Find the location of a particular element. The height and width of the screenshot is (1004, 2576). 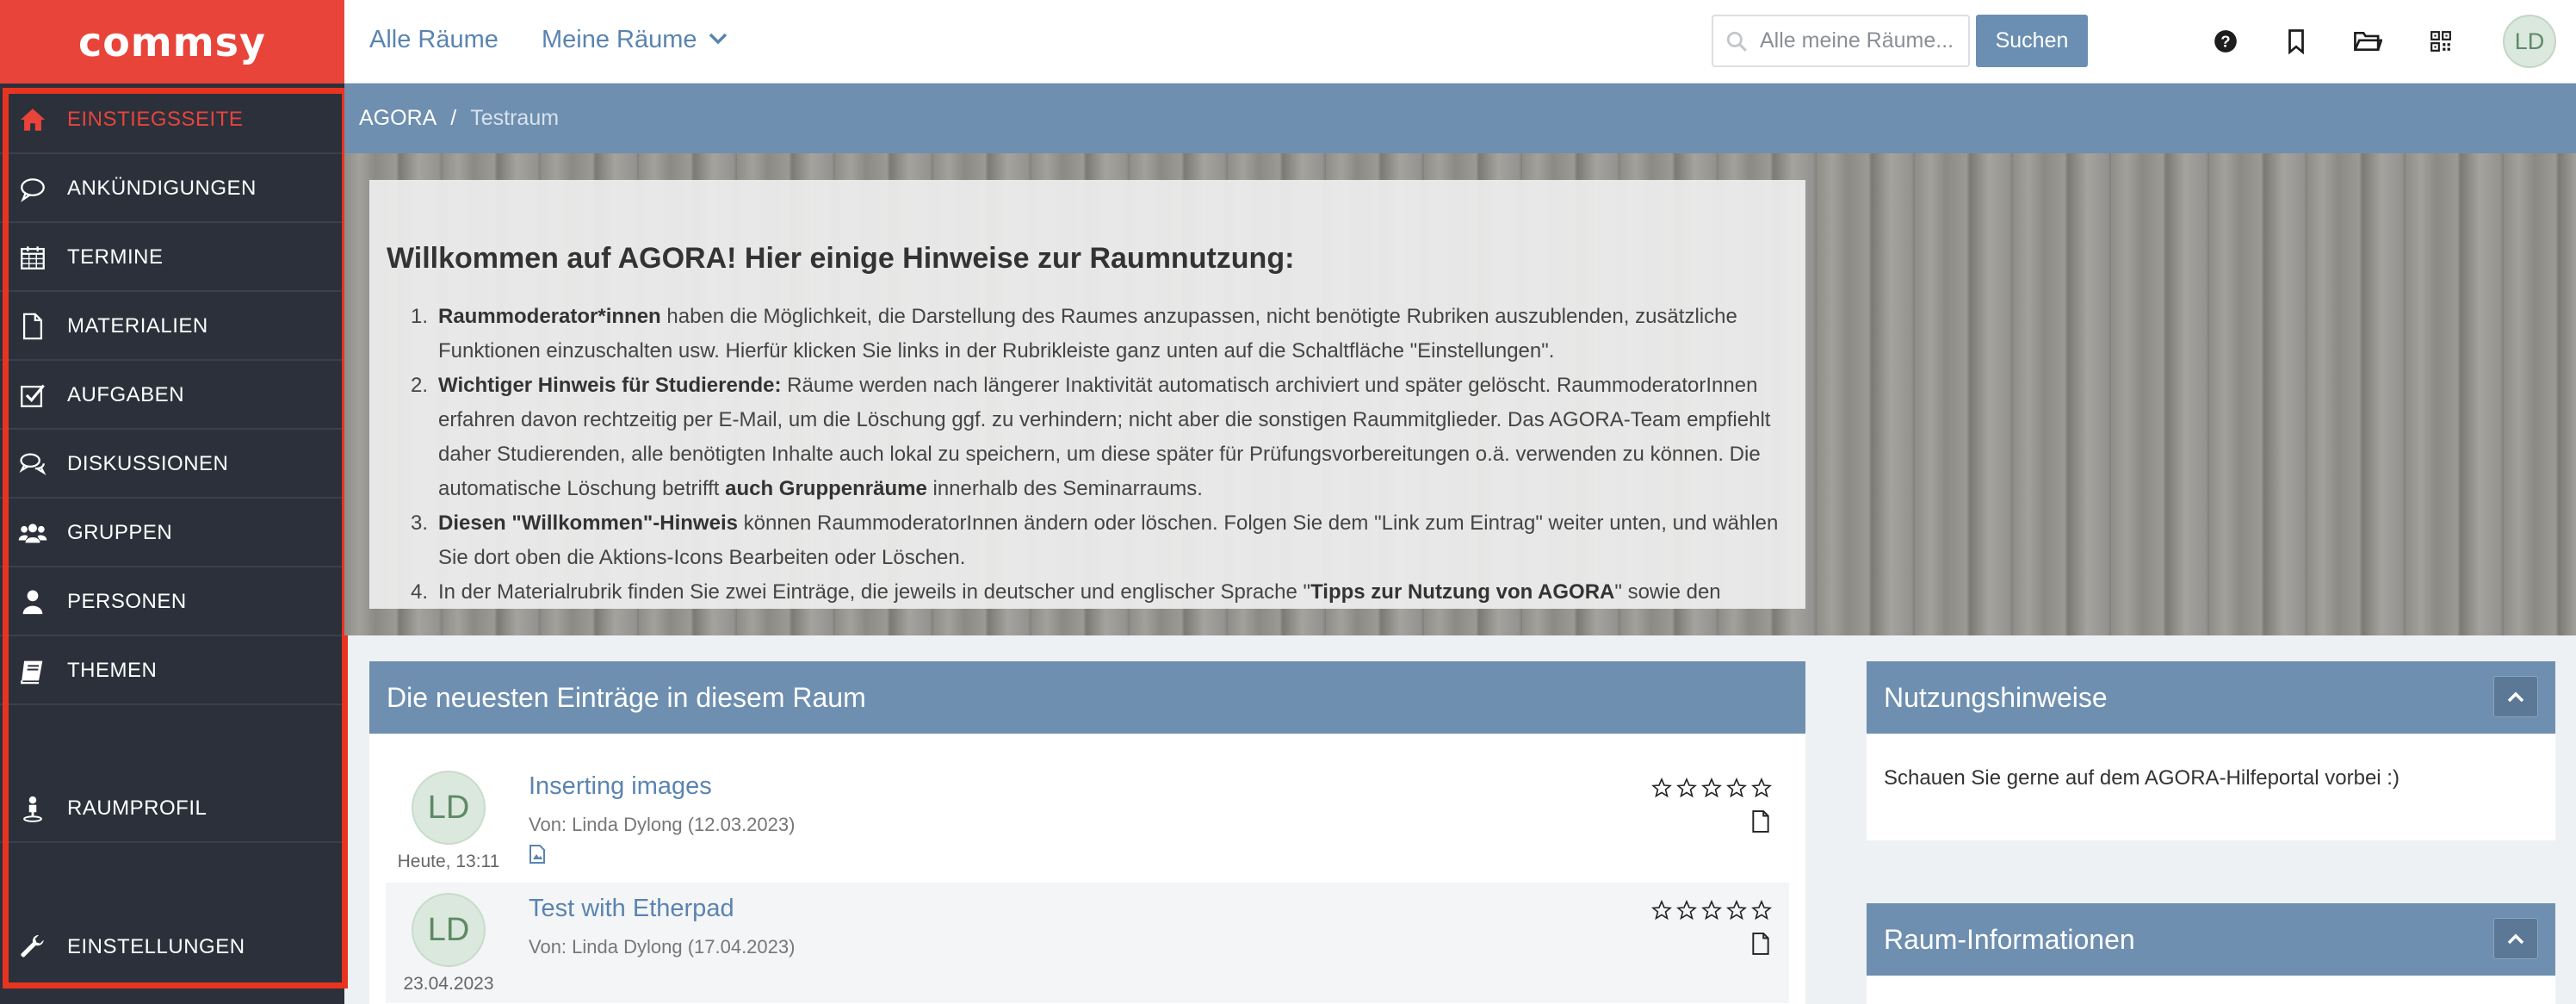

user-avatar: LD is located at coordinates (2529, 42).